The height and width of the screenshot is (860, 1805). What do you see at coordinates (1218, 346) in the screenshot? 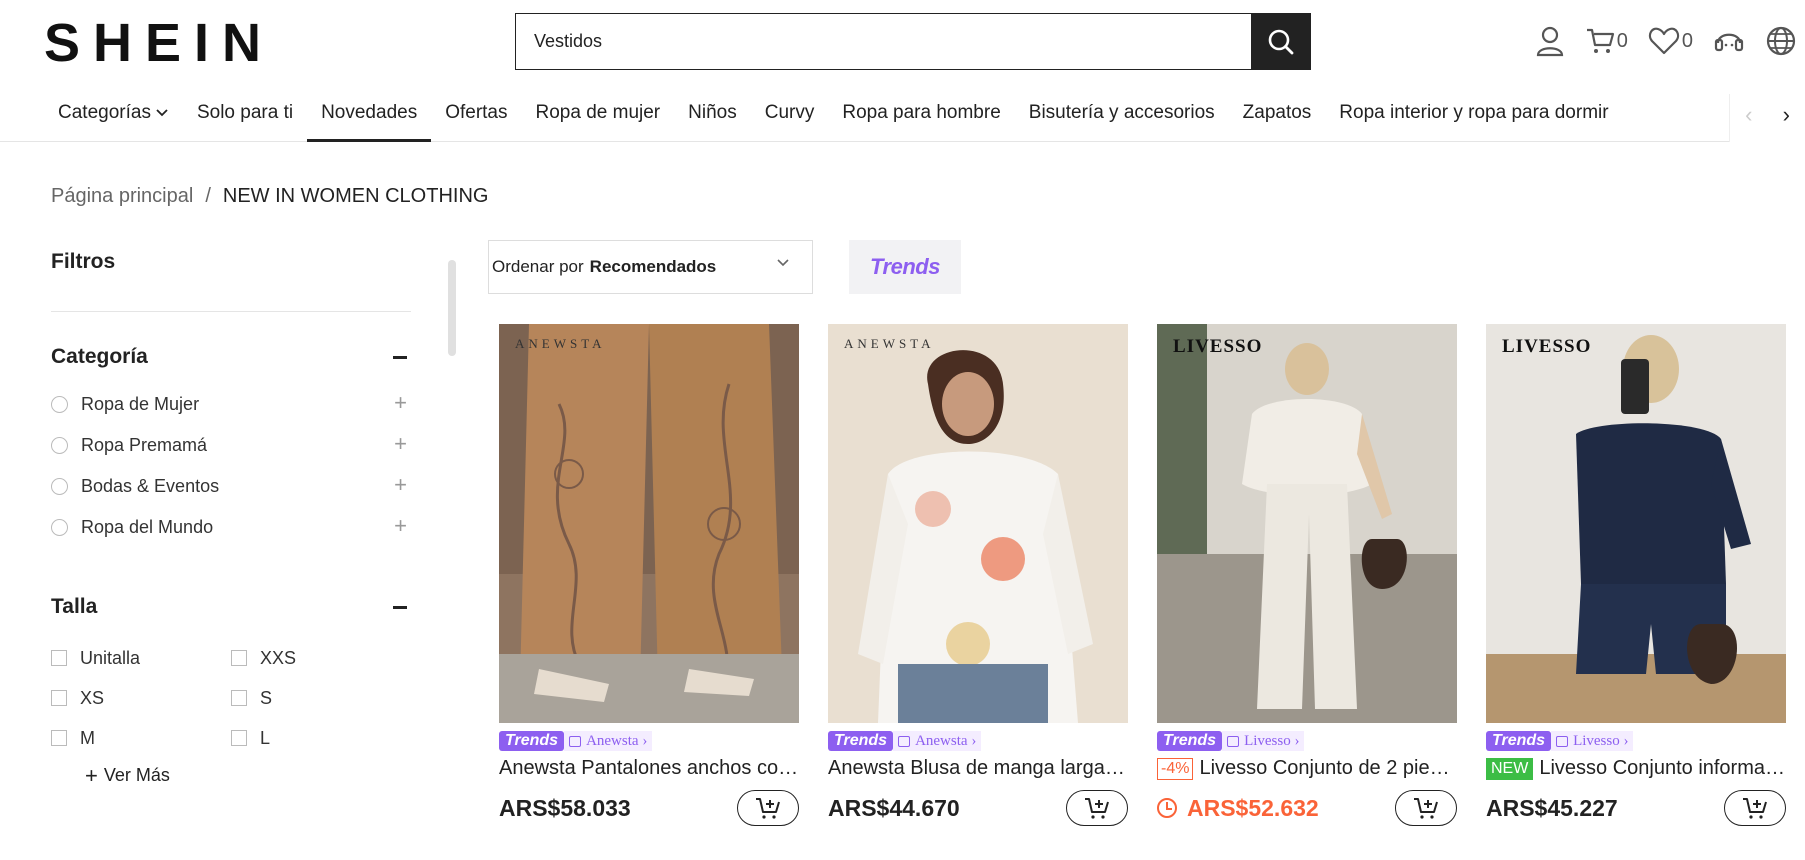
I see `brand-watermark: LIVESSO` at bounding box center [1218, 346].